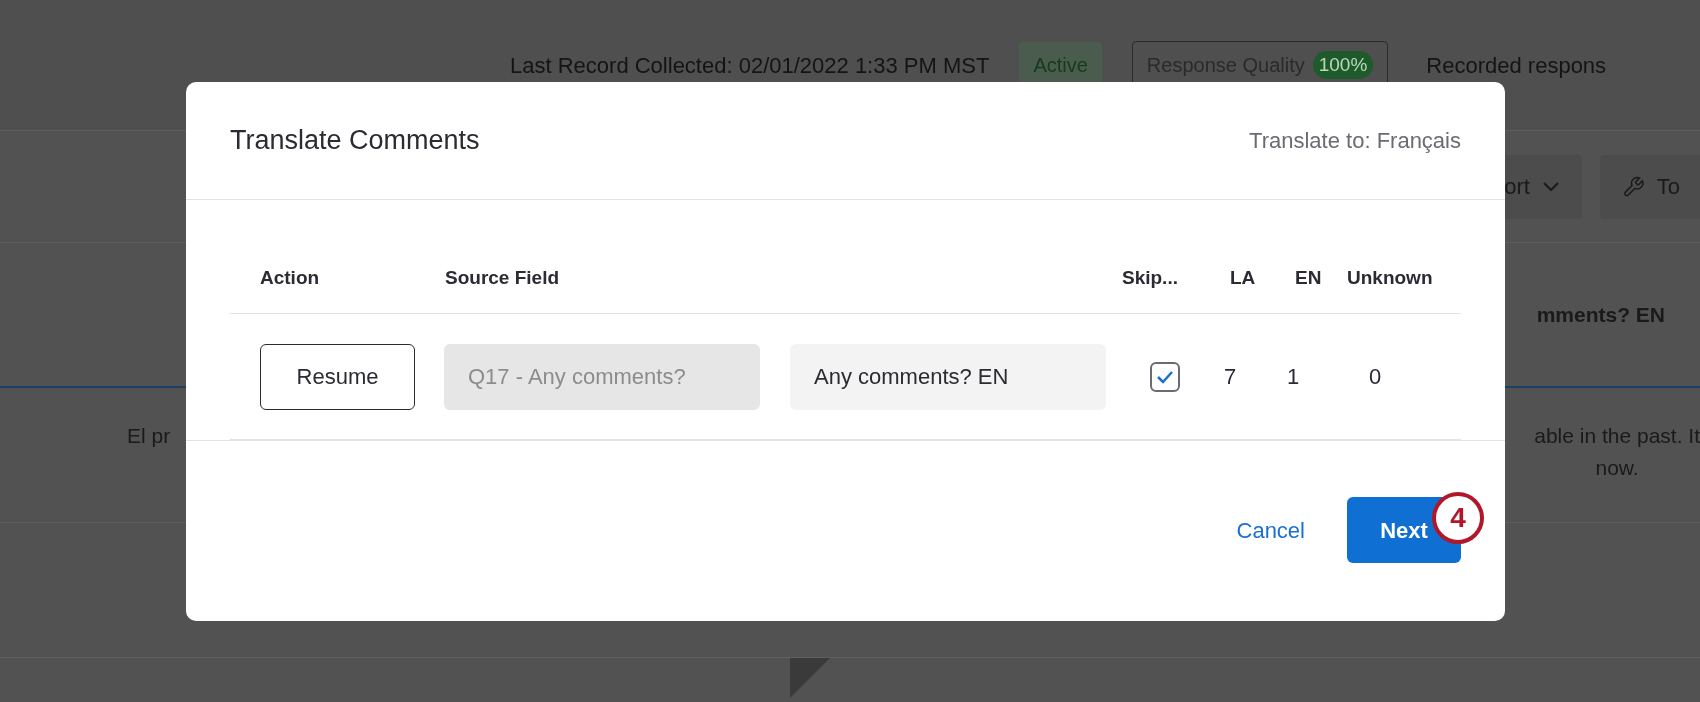  Describe the element at coordinates (1309, 278) in the screenshot. I see `column-header: EN` at that location.